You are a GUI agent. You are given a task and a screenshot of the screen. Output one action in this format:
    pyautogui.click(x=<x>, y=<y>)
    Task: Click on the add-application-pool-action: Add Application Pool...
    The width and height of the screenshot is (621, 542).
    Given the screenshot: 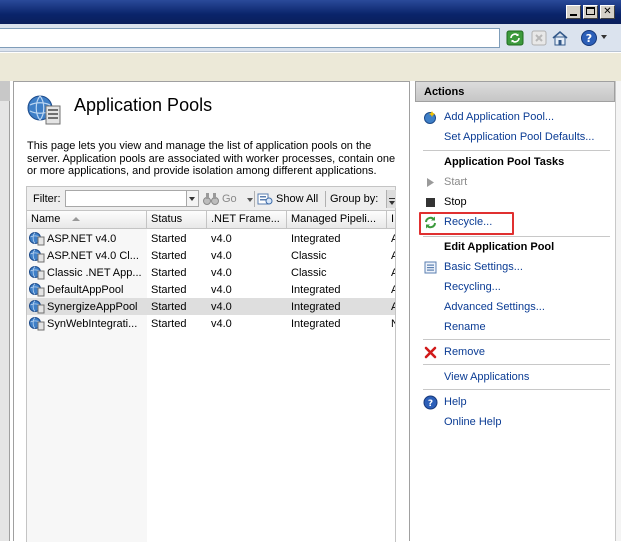 What is the action you would take?
    pyautogui.click(x=515, y=118)
    